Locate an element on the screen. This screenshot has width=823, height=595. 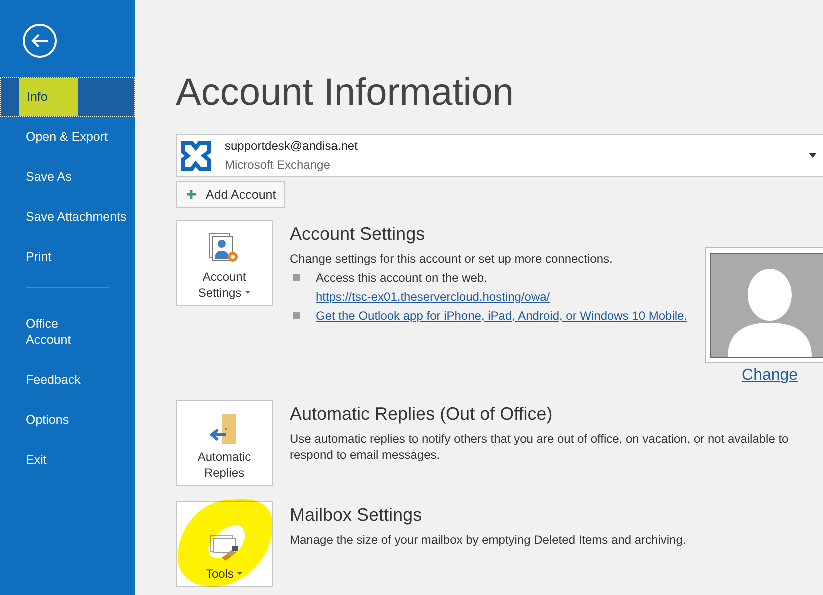
section-title: Automatic Replies (Out of Office) is located at coordinates (422, 414).